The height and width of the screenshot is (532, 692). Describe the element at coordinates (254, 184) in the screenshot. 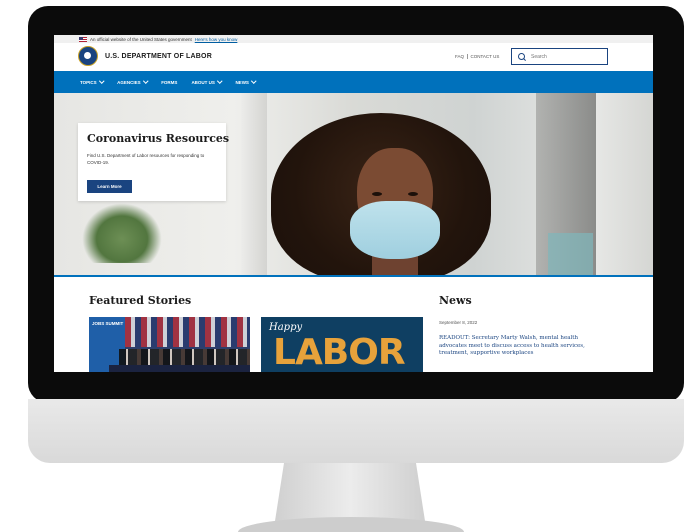

I see `hero-background-column` at that location.